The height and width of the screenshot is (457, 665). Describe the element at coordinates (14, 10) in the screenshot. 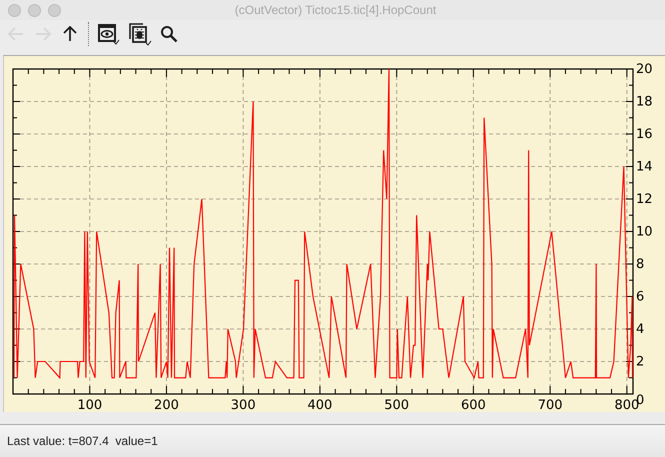

I see `close-button` at that location.